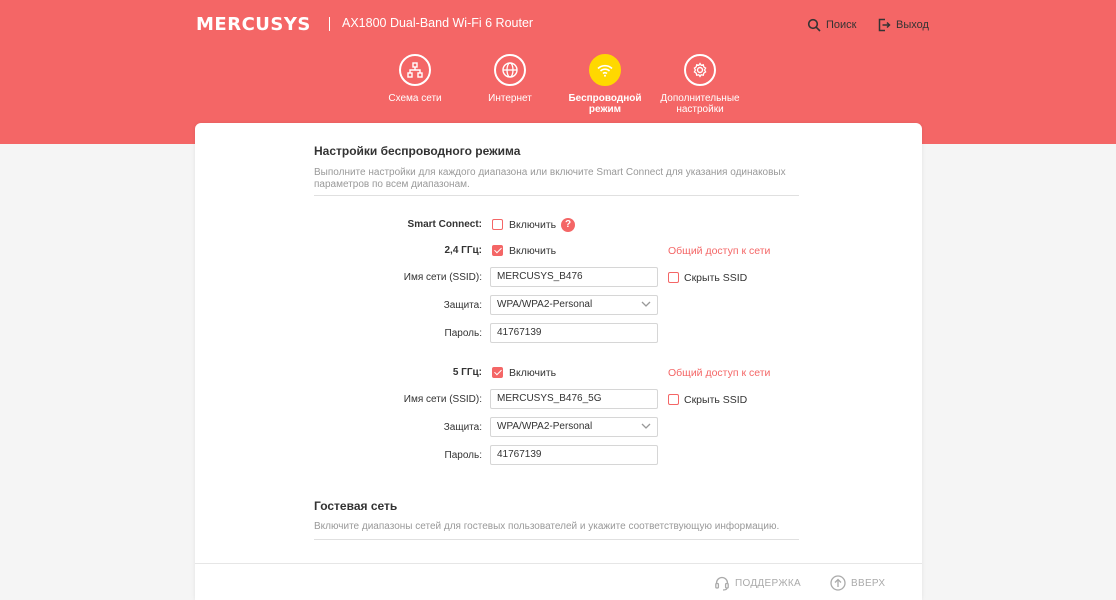  I want to click on band5-hide-ssid-label: Скрыть SSID, so click(716, 400).